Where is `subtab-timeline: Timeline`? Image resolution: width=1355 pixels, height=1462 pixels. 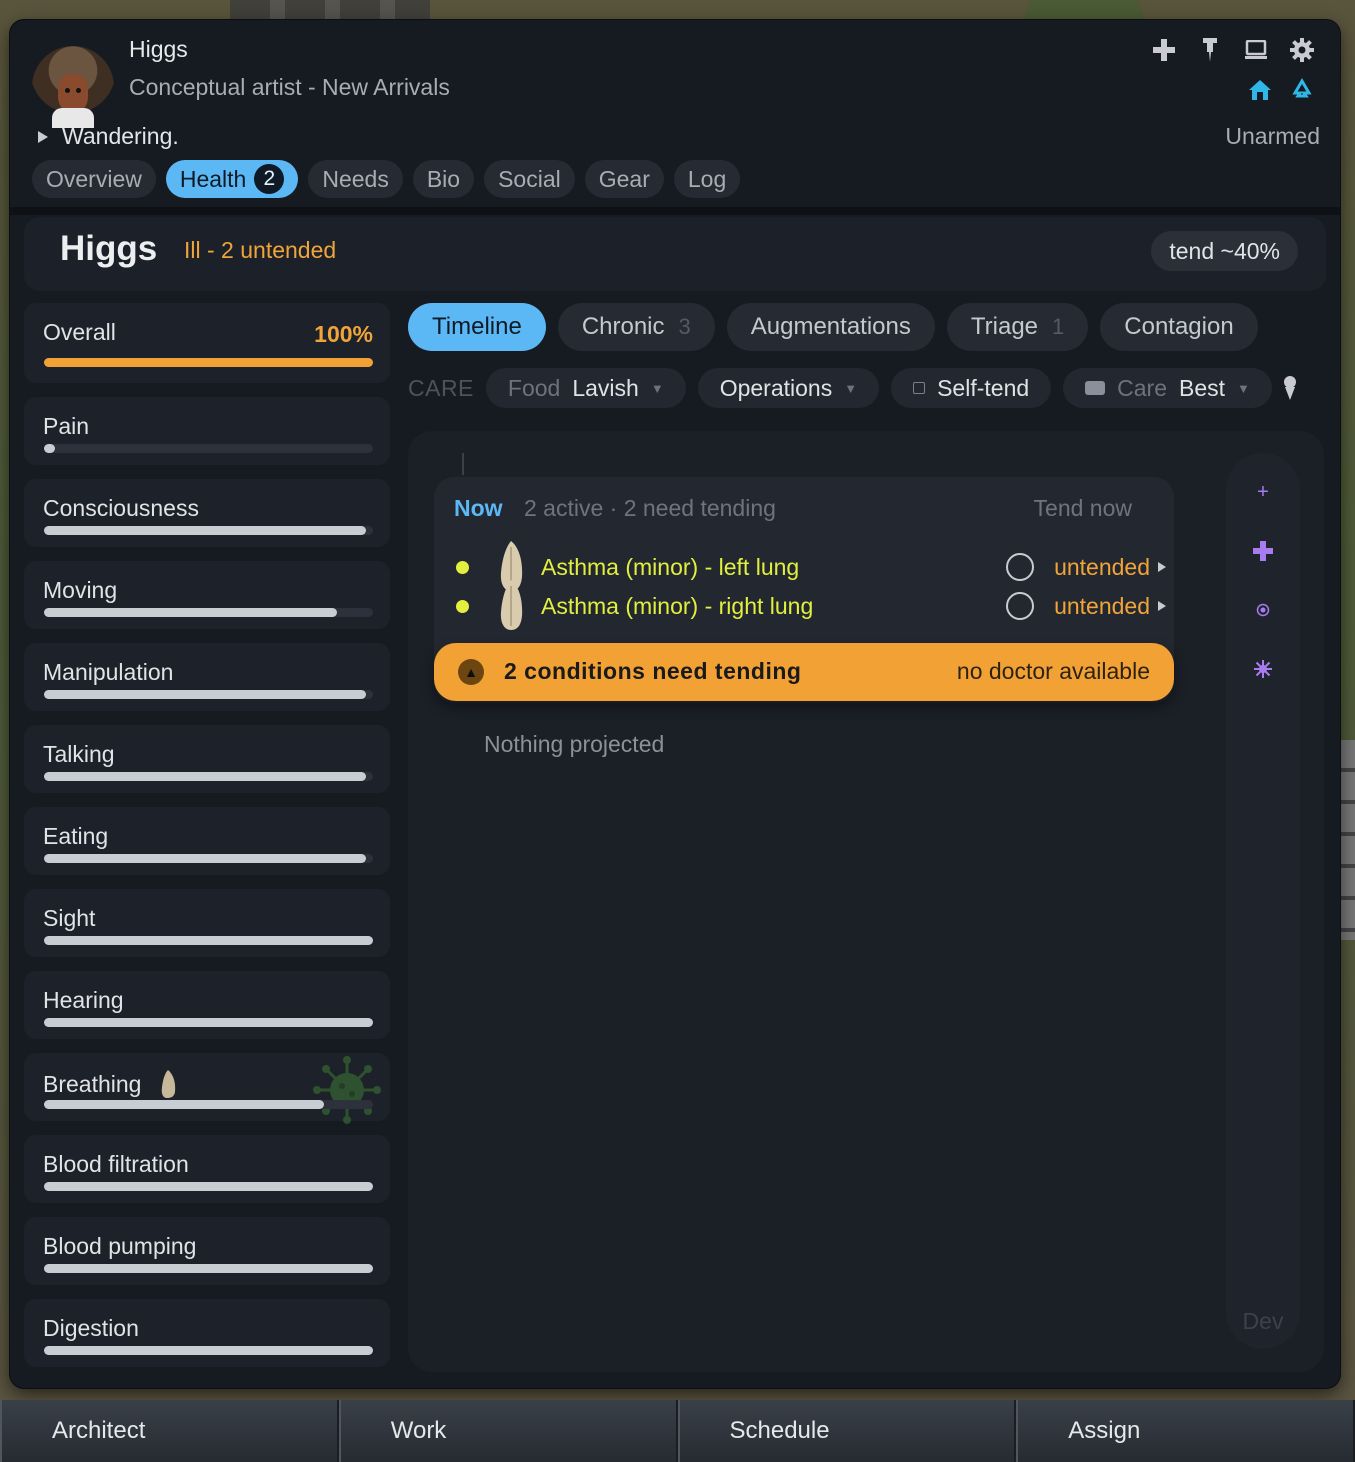
subtab-timeline: Timeline is located at coordinates (477, 327).